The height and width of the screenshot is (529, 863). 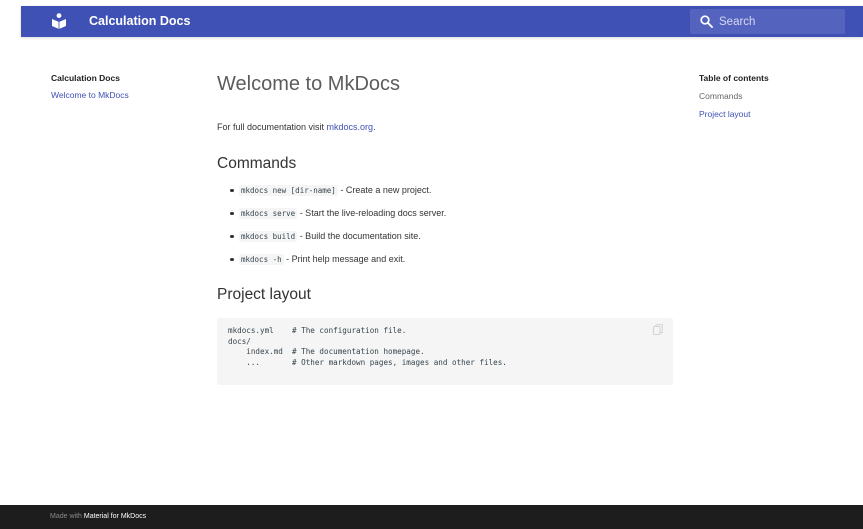 What do you see at coordinates (779, 21) in the screenshot?
I see `search-input` at bounding box center [779, 21].